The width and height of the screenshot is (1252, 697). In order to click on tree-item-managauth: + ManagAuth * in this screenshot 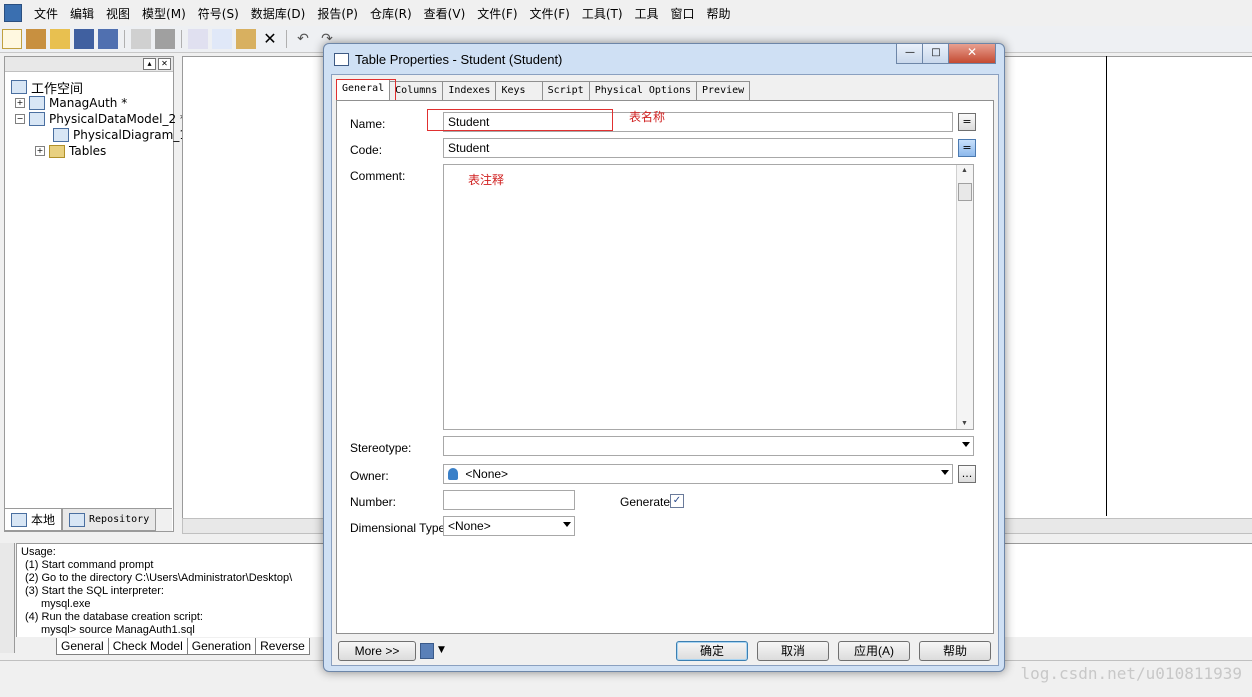, I will do `click(71, 103)`.